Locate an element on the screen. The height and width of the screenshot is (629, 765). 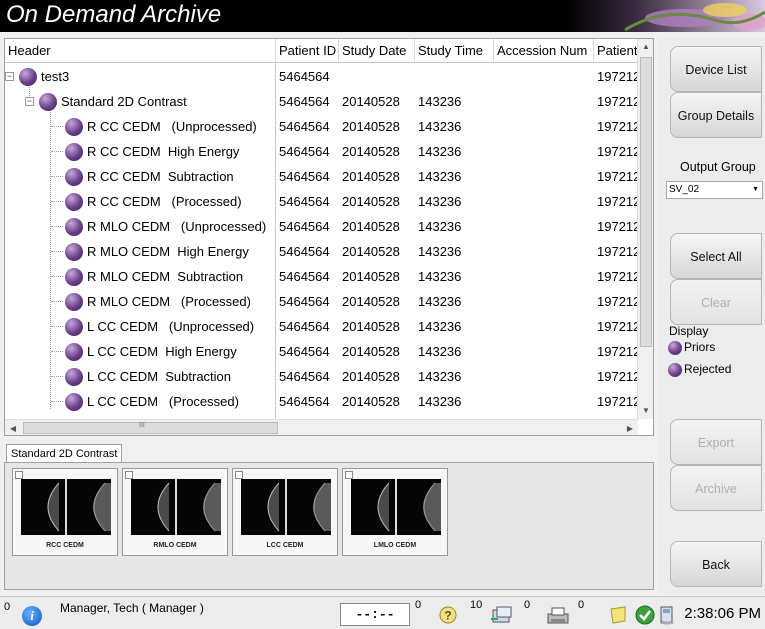
computer-icon is located at coordinates (667, 615).